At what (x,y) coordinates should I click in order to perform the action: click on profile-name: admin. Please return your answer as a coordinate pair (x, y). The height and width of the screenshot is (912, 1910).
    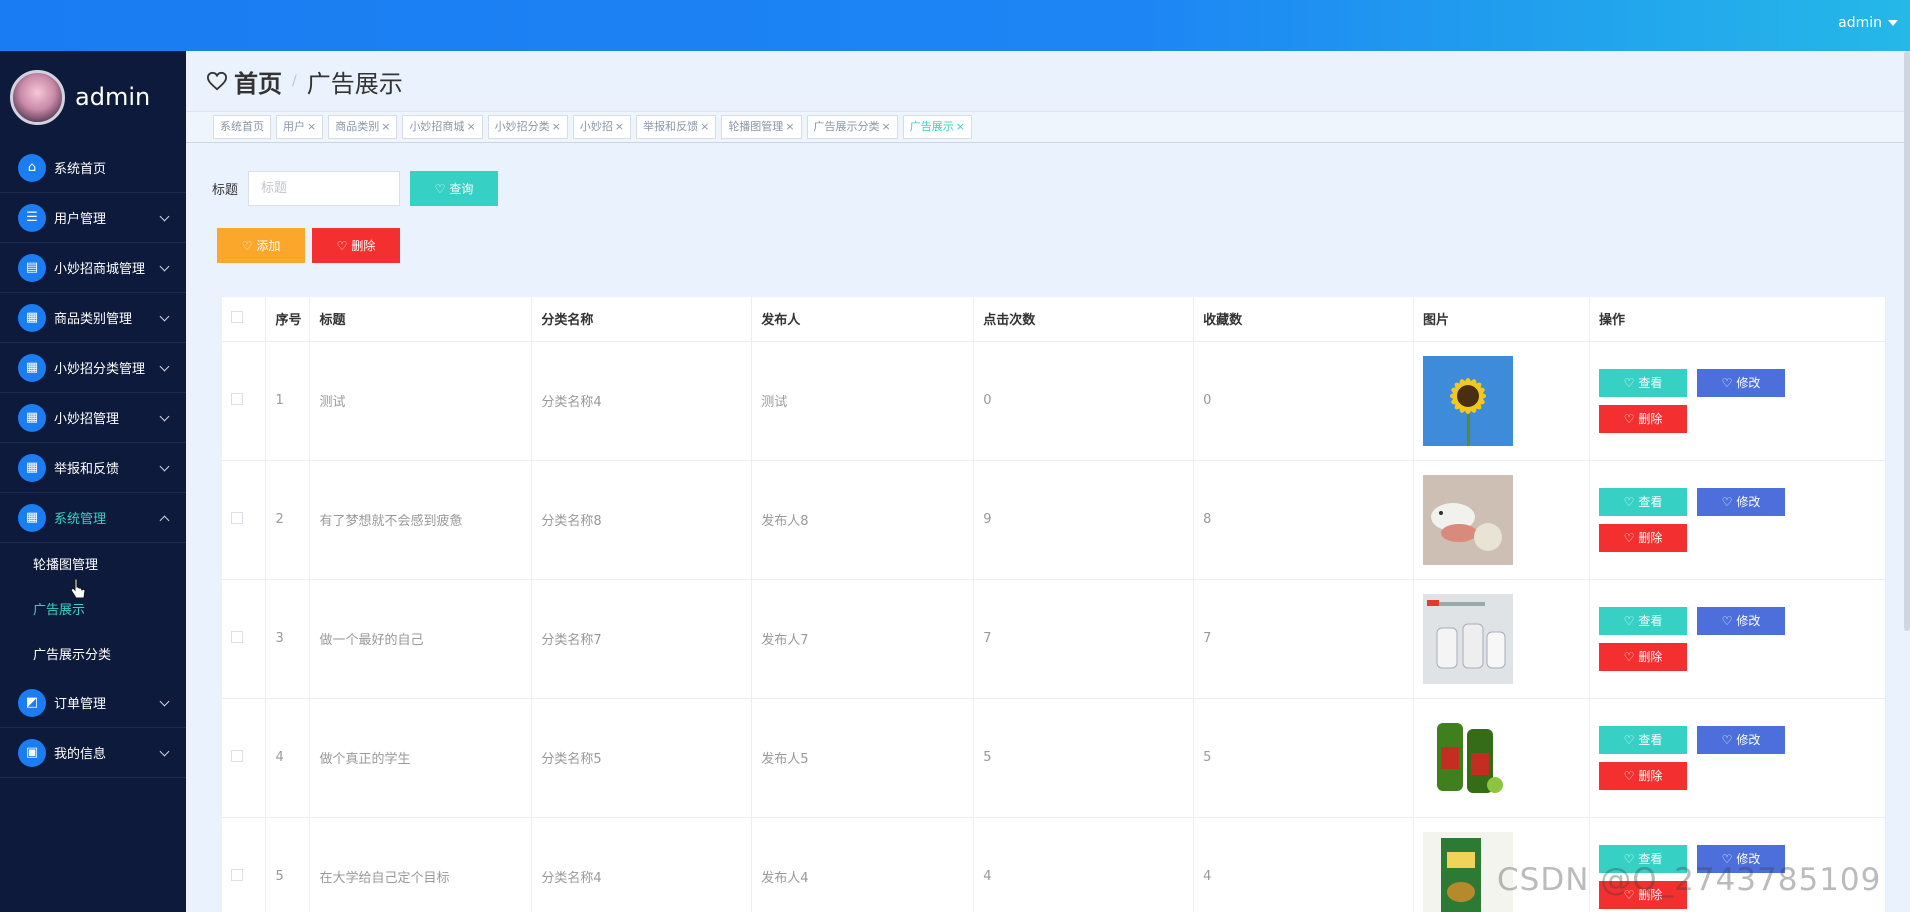
    Looking at the image, I should click on (113, 97).